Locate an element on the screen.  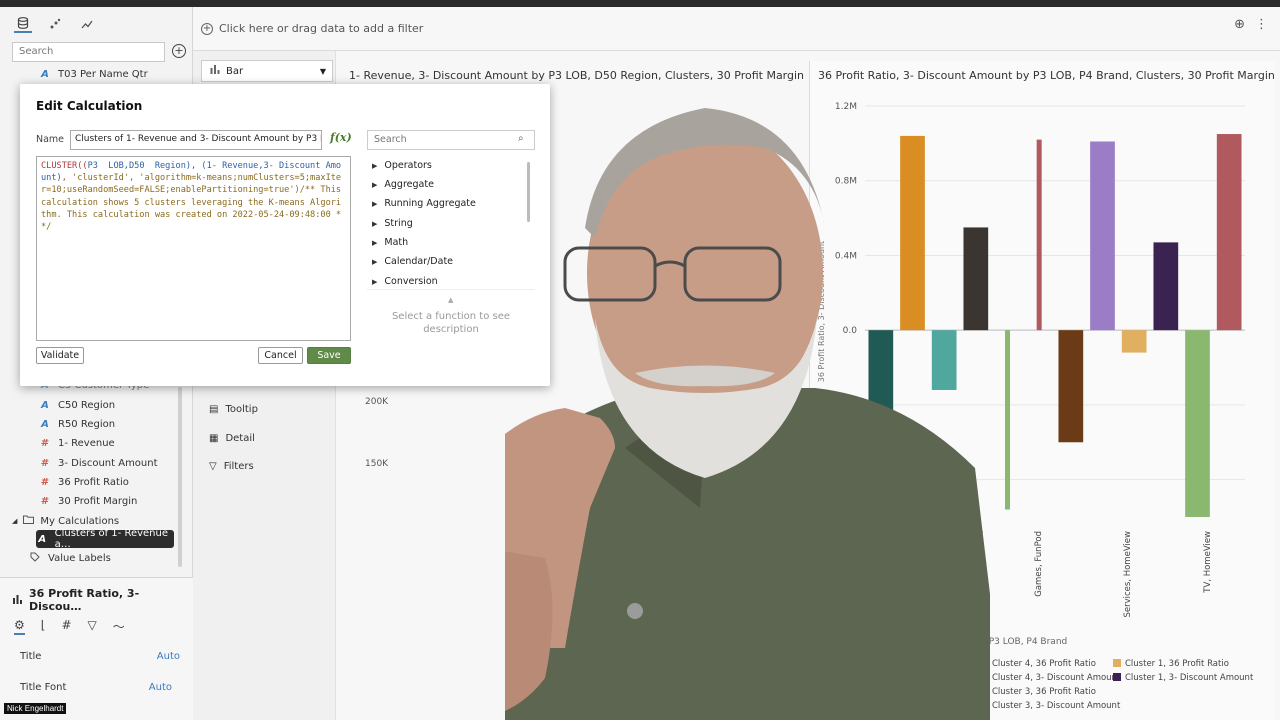
legend-label: Cluster 1, 36 Profit Ratio is located at coordinates (1177, 664).